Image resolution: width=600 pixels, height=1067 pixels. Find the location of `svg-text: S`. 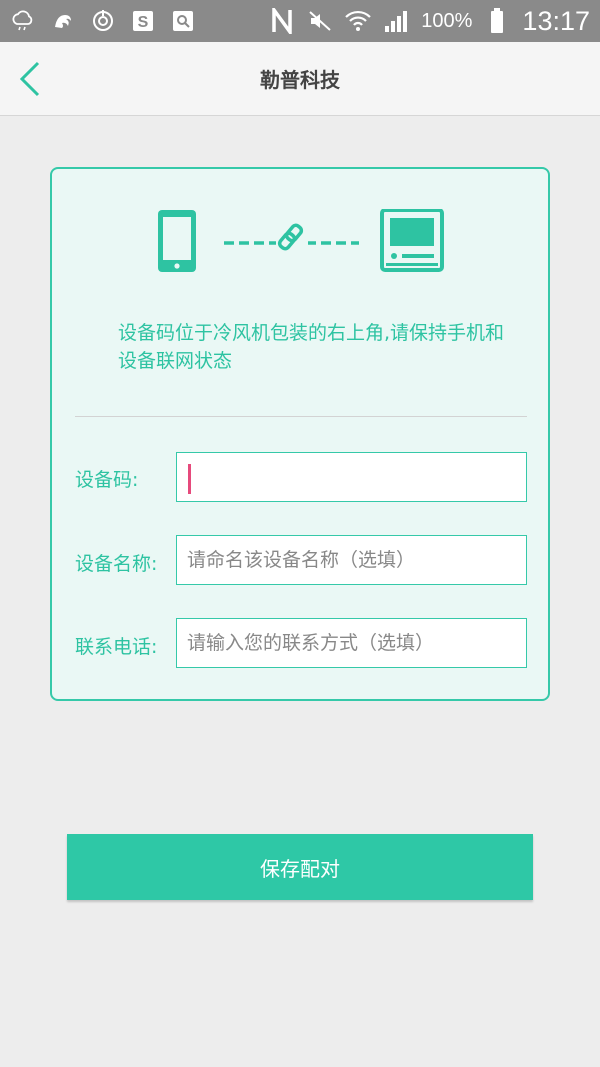

svg-text: S is located at coordinates (143, 22).